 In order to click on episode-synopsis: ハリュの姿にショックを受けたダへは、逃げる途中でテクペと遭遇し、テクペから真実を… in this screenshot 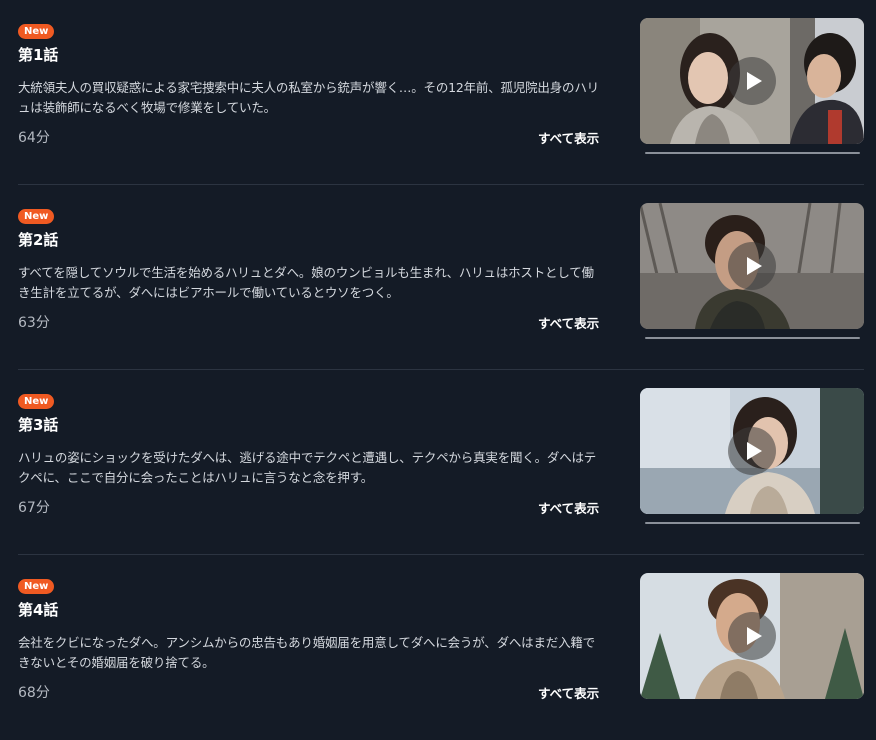, I will do `click(307, 467)`.